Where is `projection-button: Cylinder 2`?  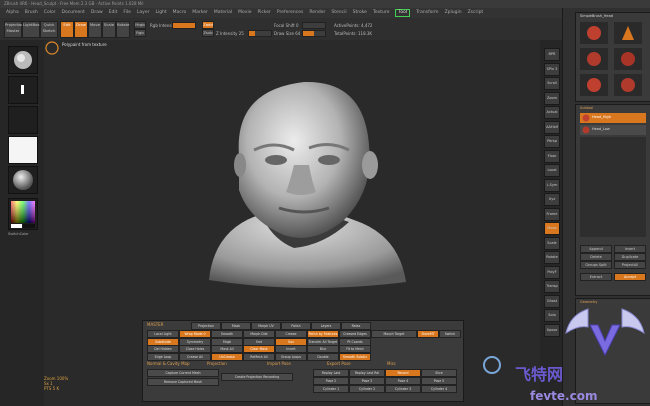 projection-button: Cylinder 2 is located at coordinates (367, 389).